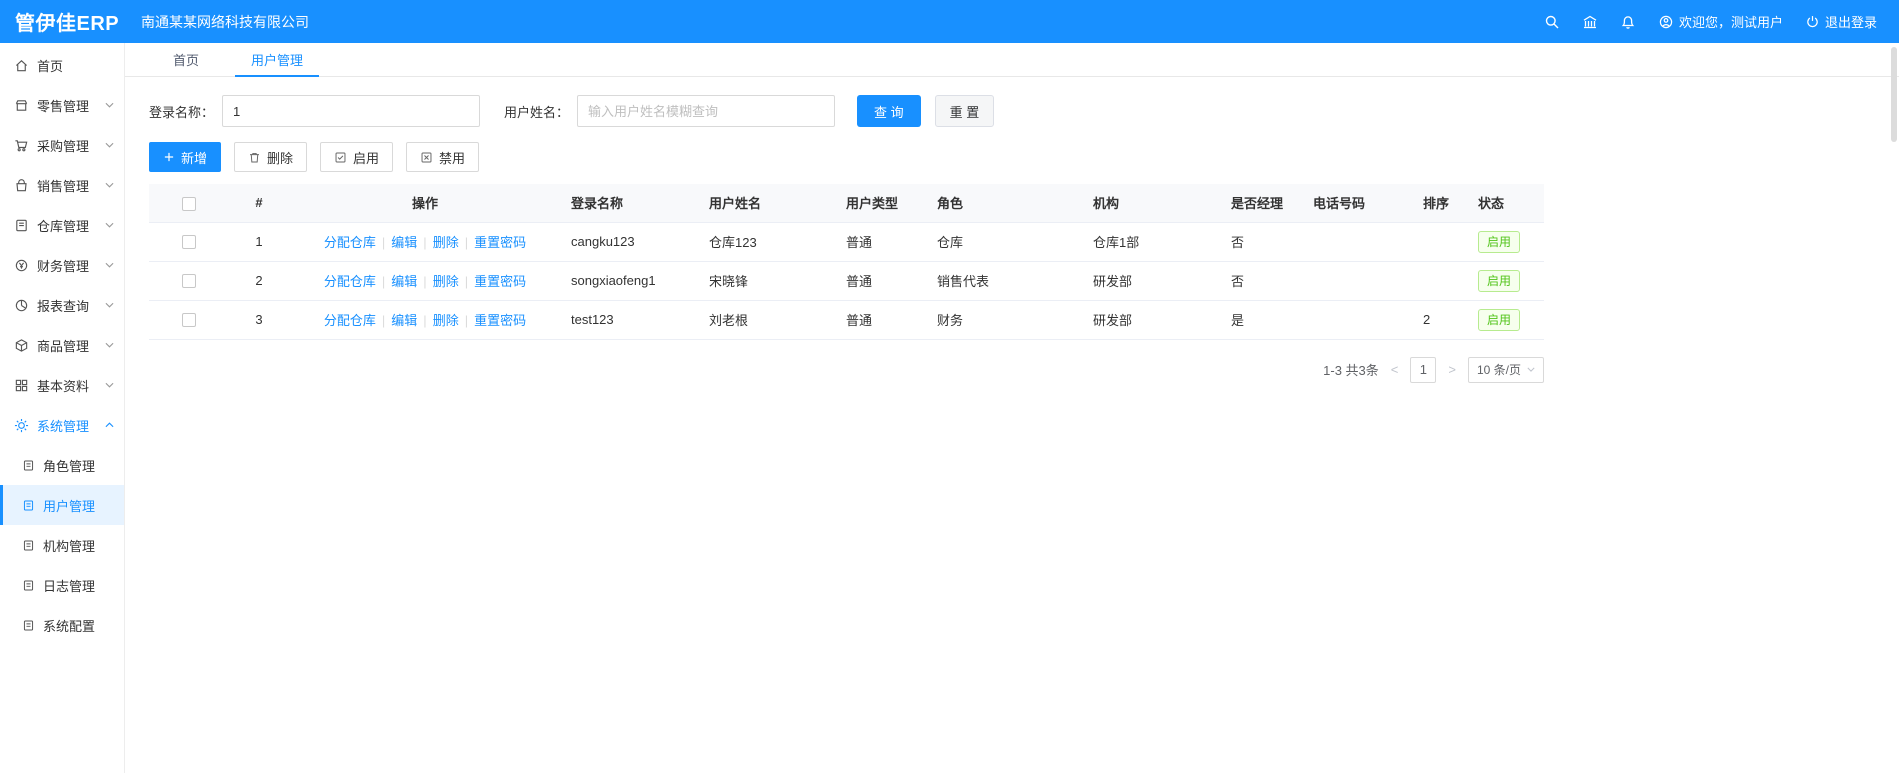 This screenshot has height=773, width=1899. Describe the element at coordinates (62, 265) in the screenshot. I see `sidebar-item-finance: 财务管理` at that location.